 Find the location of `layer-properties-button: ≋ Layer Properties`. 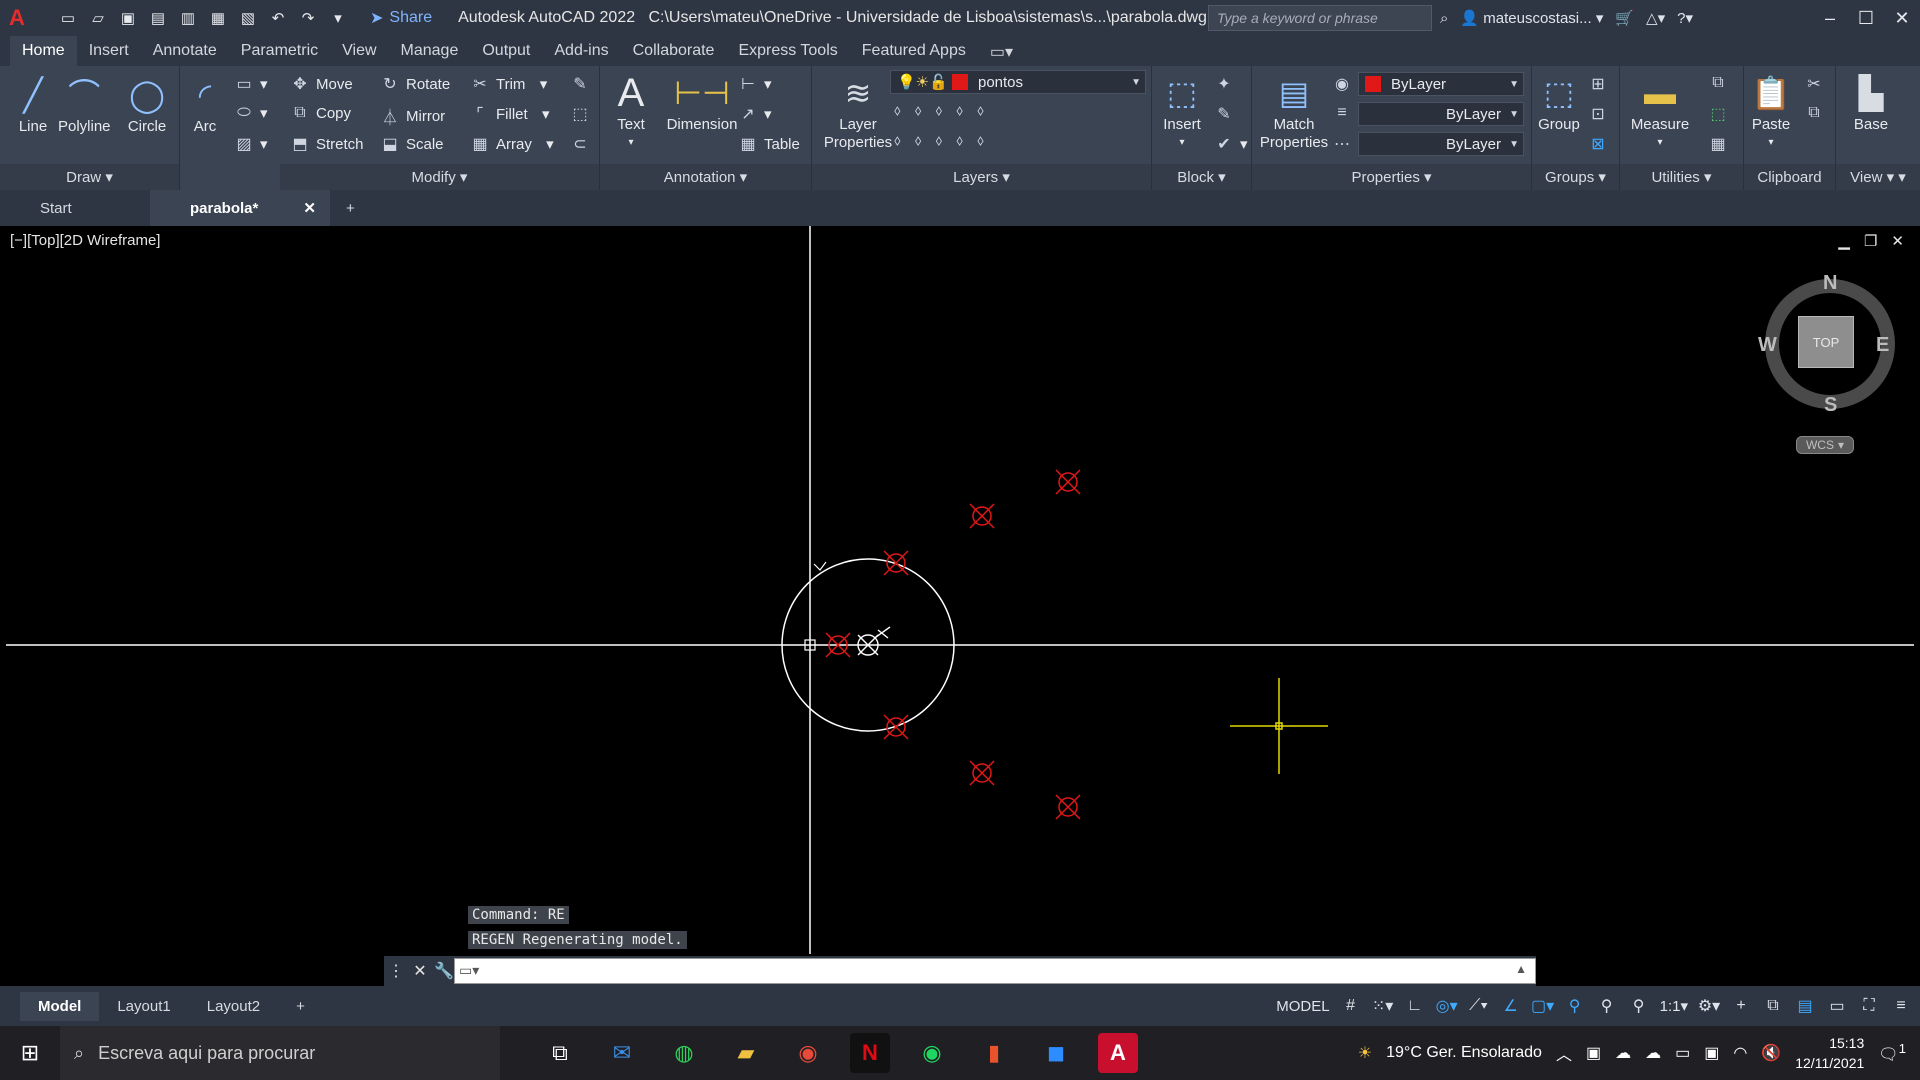

layer-properties-button: ≋ Layer Properties is located at coordinates (858, 111).